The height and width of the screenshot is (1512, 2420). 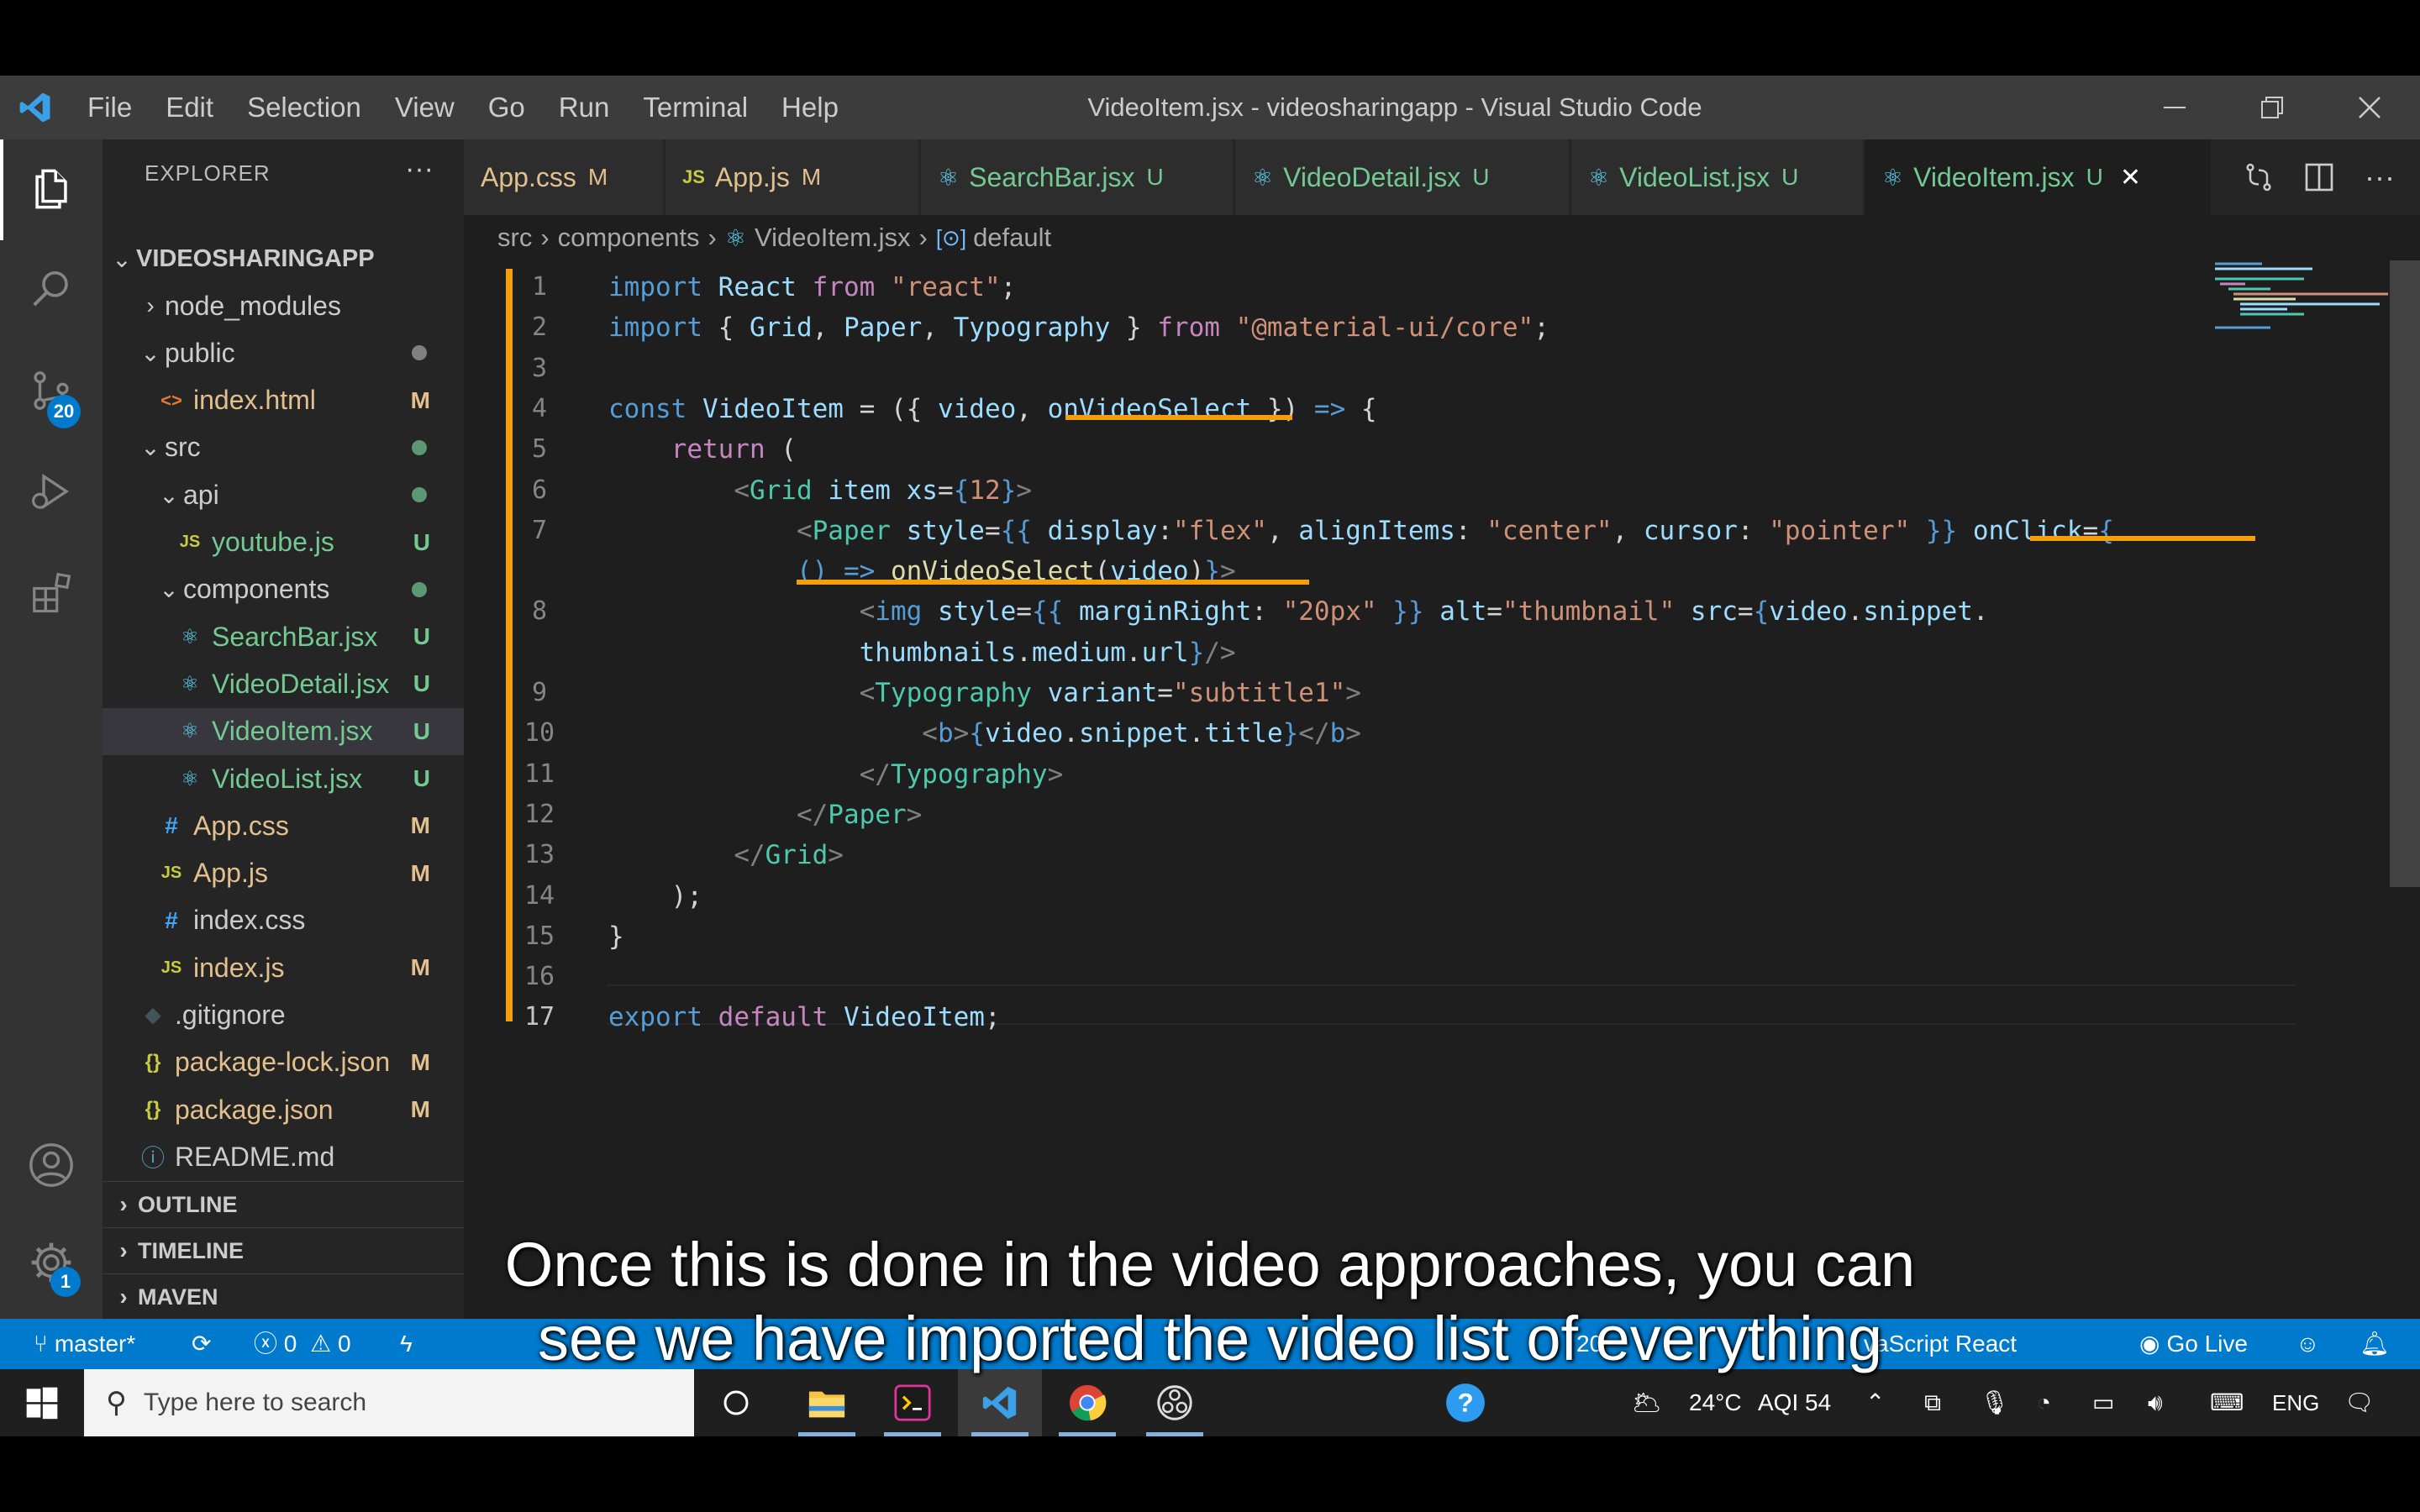 What do you see at coordinates (189, 107) in the screenshot?
I see `menu-item-edit: Edit` at bounding box center [189, 107].